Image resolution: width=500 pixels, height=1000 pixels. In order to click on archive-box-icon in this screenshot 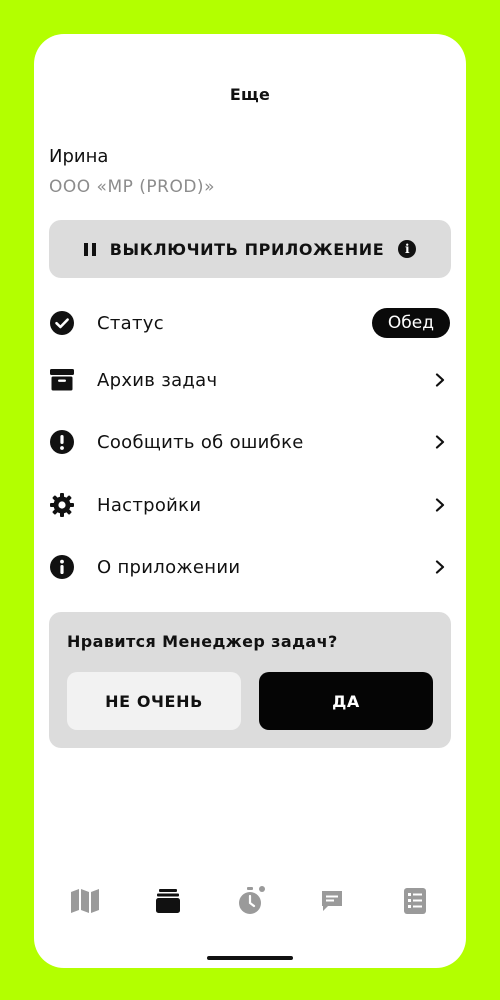, I will do `click(62, 380)`.